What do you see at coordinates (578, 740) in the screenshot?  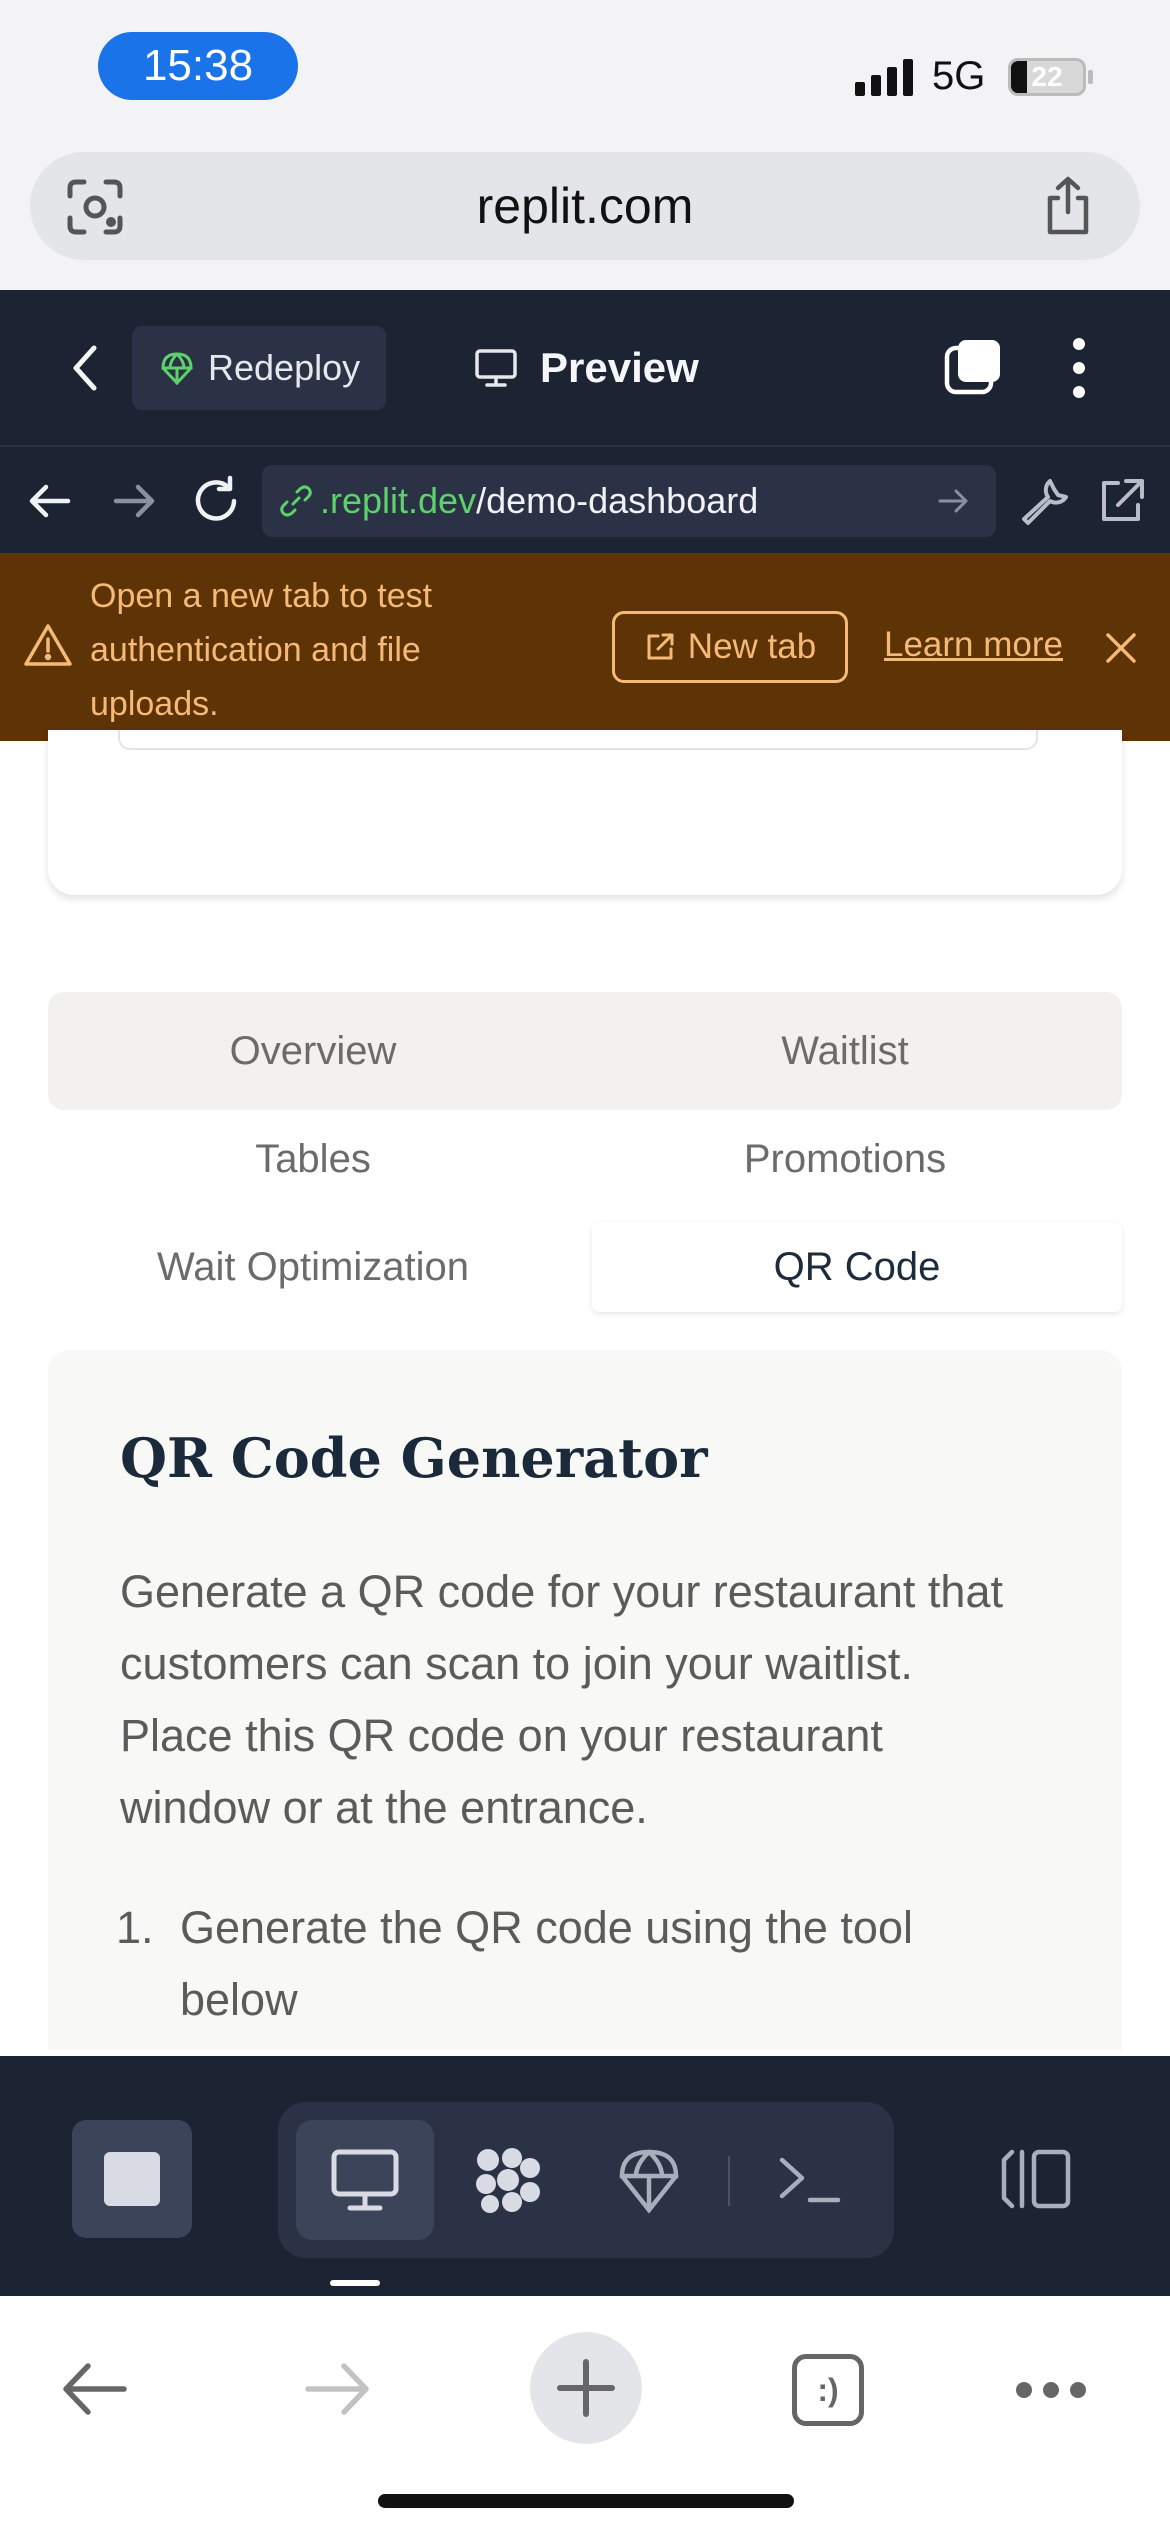 I see `previous-card-inner` at bounding box center [578, 740].